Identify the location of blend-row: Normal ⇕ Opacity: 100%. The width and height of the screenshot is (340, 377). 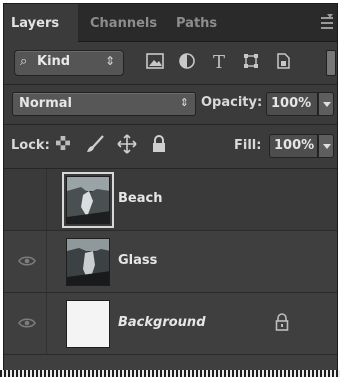
(170, 104).